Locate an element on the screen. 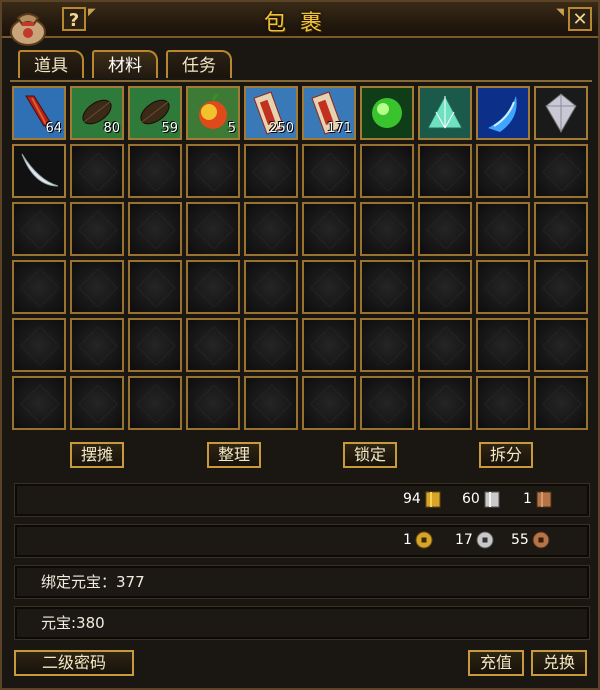  gold-coin-amount: 1 is located at coordinates (418, 540).